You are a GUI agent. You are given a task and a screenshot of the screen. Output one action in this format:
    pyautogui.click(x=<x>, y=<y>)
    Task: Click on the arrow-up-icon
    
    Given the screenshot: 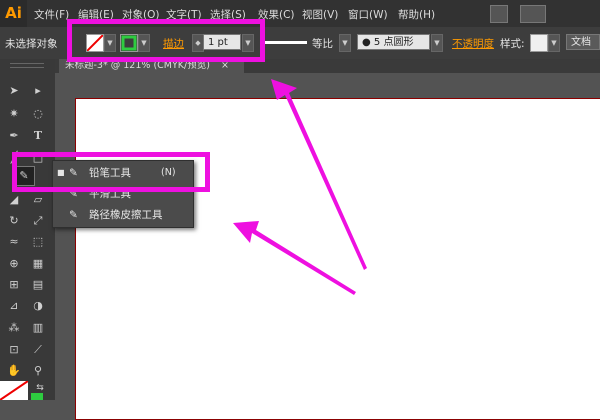 What is the action you would take?
    pyautogui.click(x=319, y=174)
    